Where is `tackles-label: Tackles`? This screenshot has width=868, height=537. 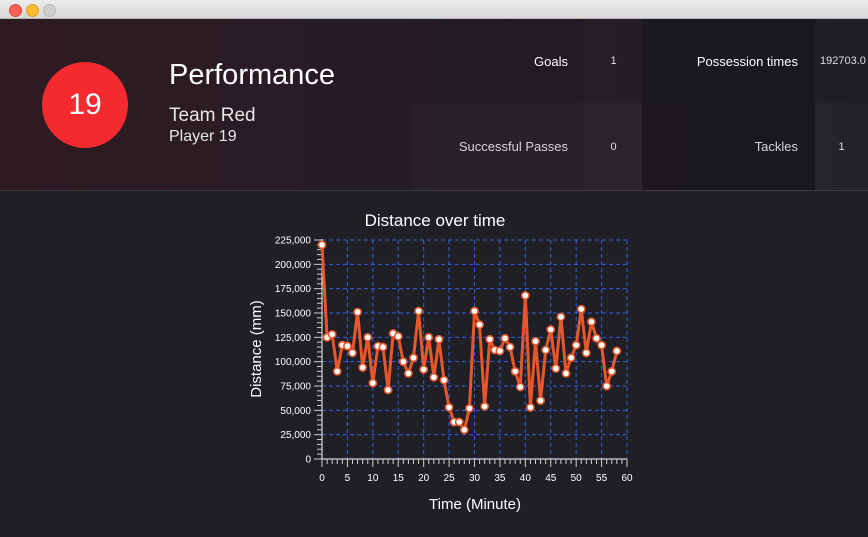
tackles-label: Tackles is located at coordinates (728, 146).